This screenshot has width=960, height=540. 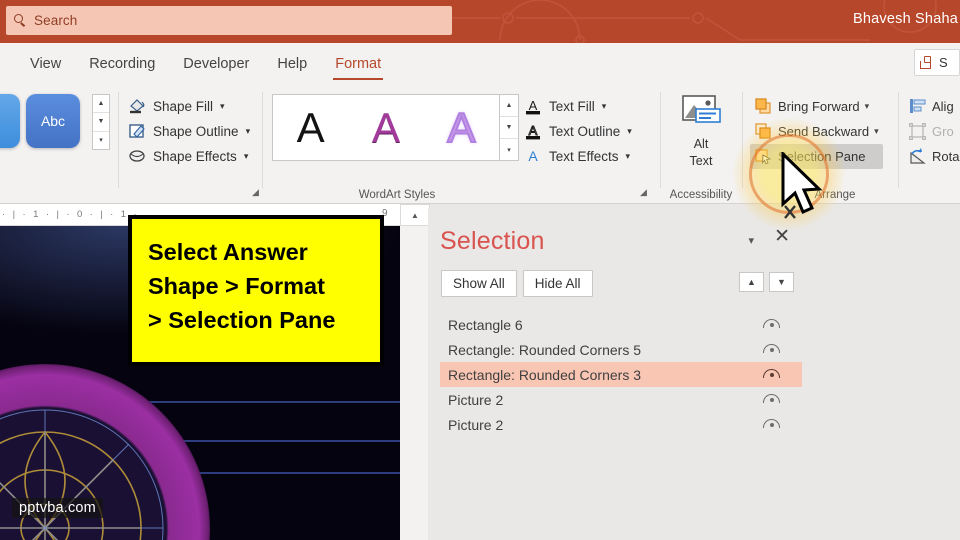 I want to click on shape-outline-label: Shape Outline, so click(x=196, y=131).